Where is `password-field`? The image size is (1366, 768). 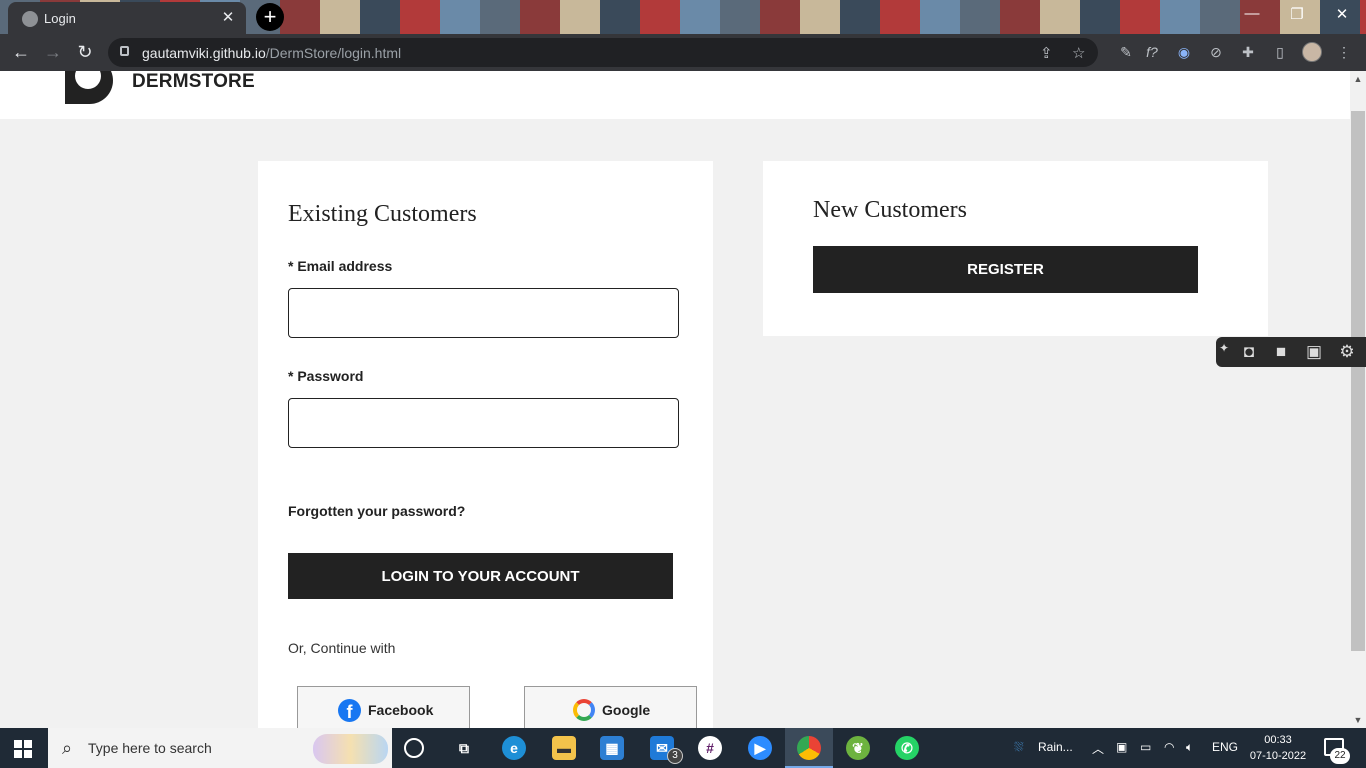 password-field is located at coordinates (483, 423).